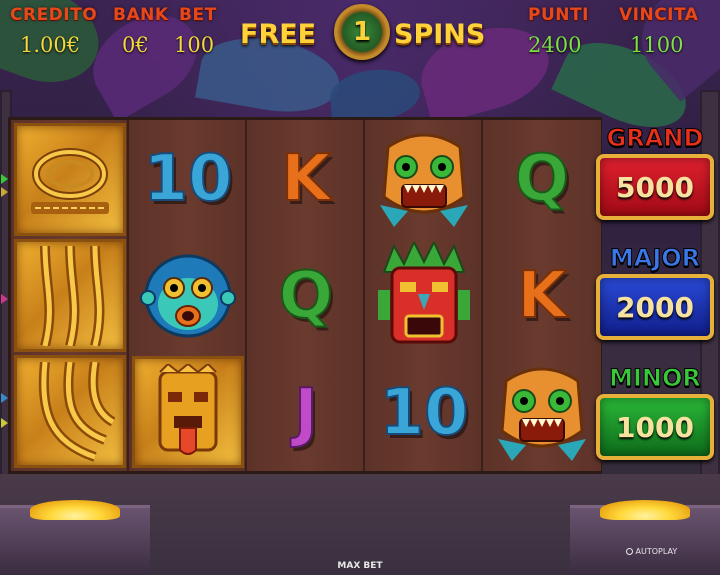 This screenshot has height=575, width=720. I want to click on monkey-mask-icon, so click(188, 295).